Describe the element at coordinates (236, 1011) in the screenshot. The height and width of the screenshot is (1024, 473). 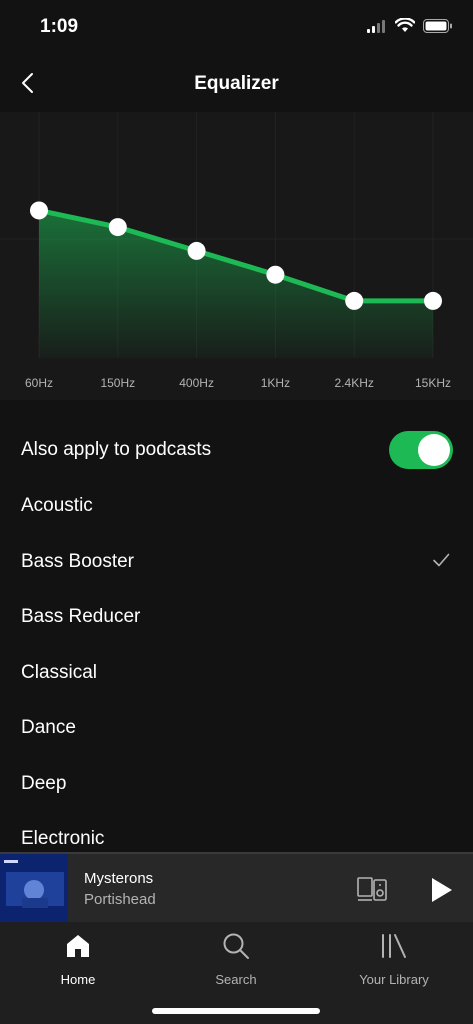
I see `home-indicator` at that location.